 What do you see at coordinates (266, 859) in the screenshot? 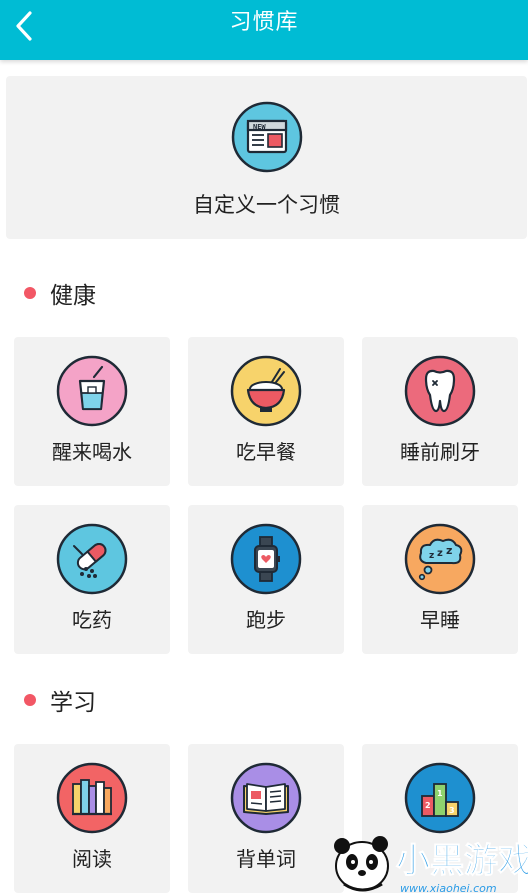
I see `habit-label: 背单词` at bounding box center [266, 859].